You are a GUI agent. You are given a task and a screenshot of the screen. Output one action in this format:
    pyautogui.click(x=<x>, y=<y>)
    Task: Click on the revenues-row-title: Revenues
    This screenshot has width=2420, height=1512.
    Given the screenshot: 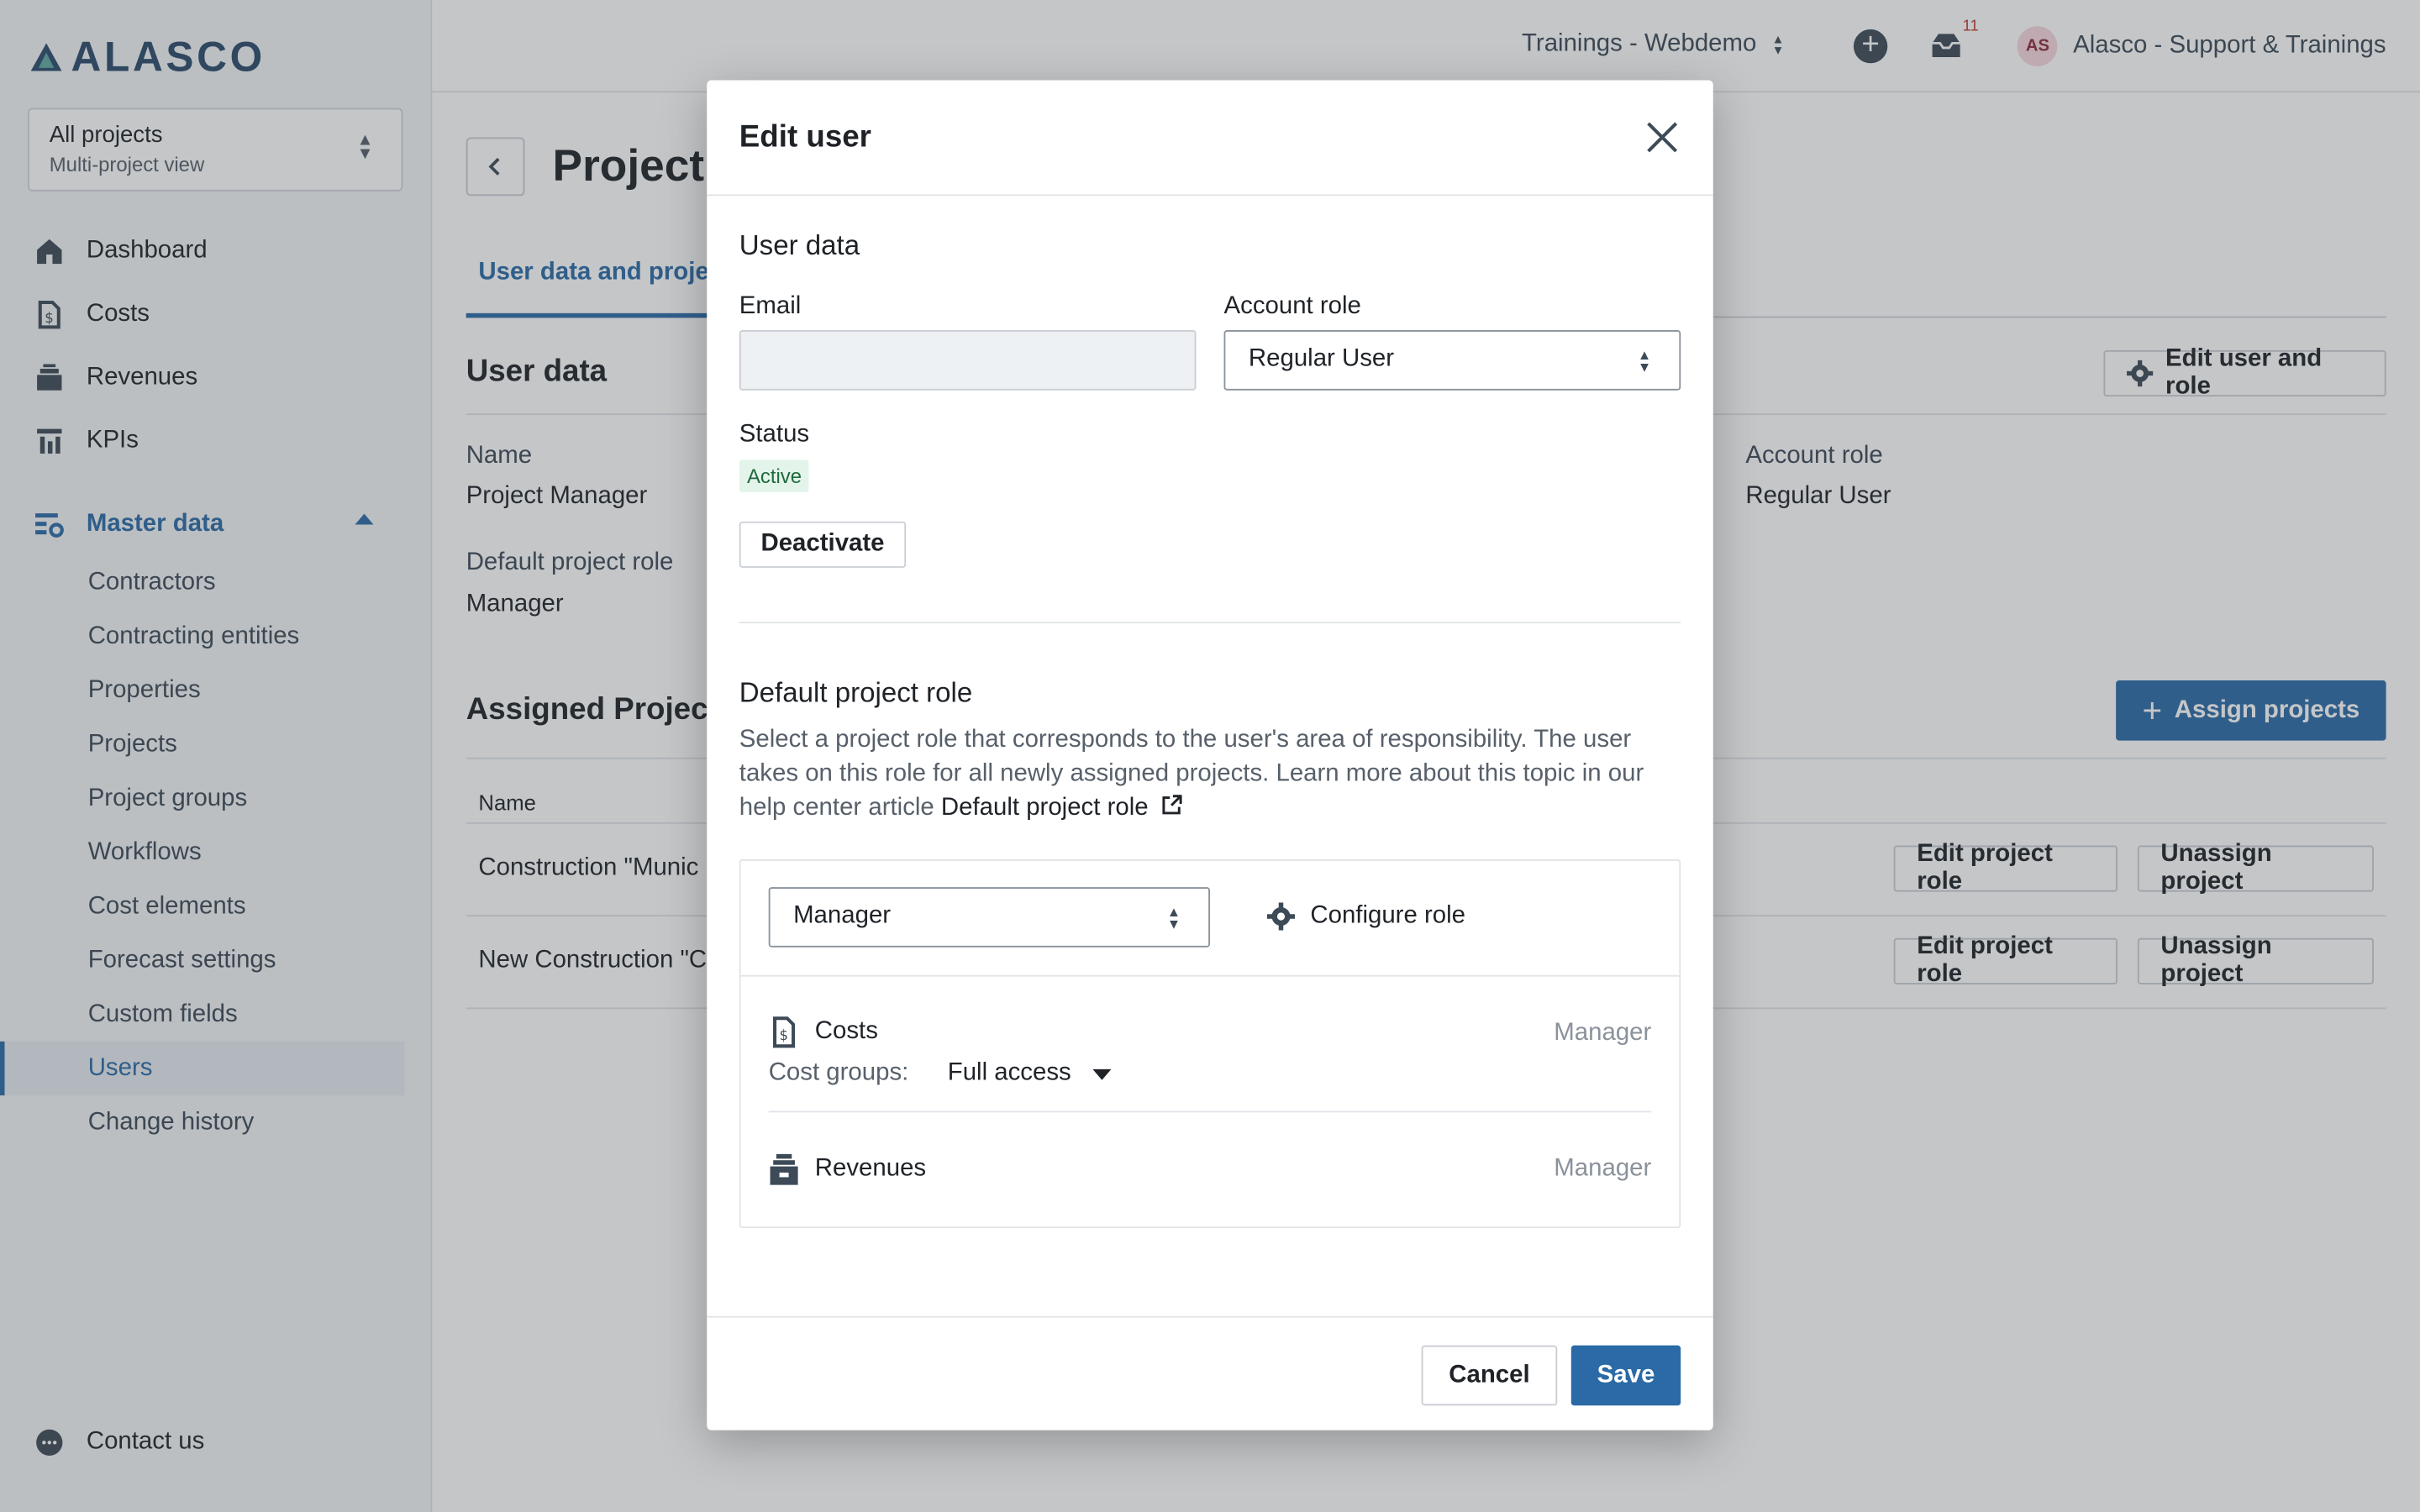 What is the action you would take?
    pyautogui.click(x=847, y=1169)
    